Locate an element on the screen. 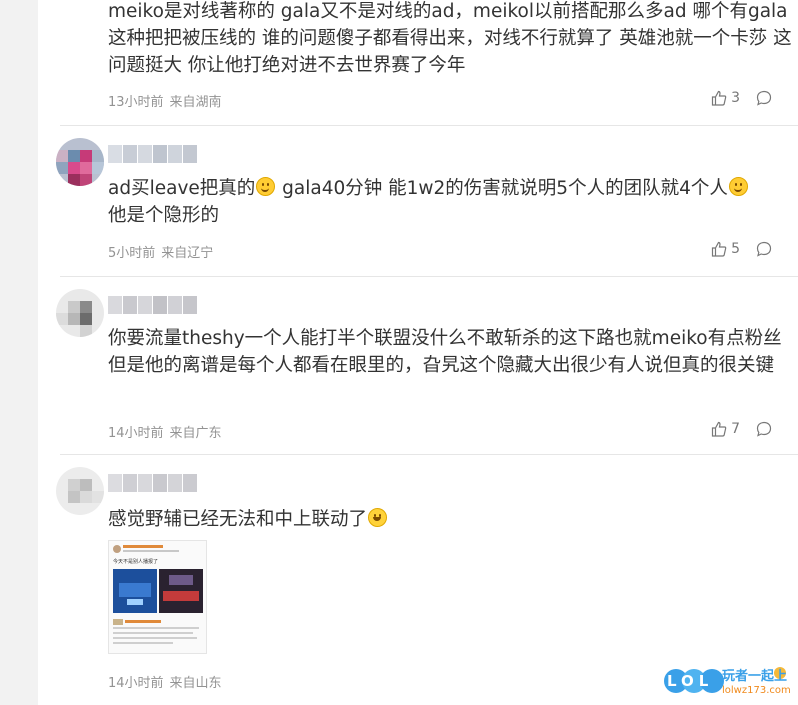 The height and width of the screenshot is (705, 798). like-button: 3 is located at coordinates (725, 98).